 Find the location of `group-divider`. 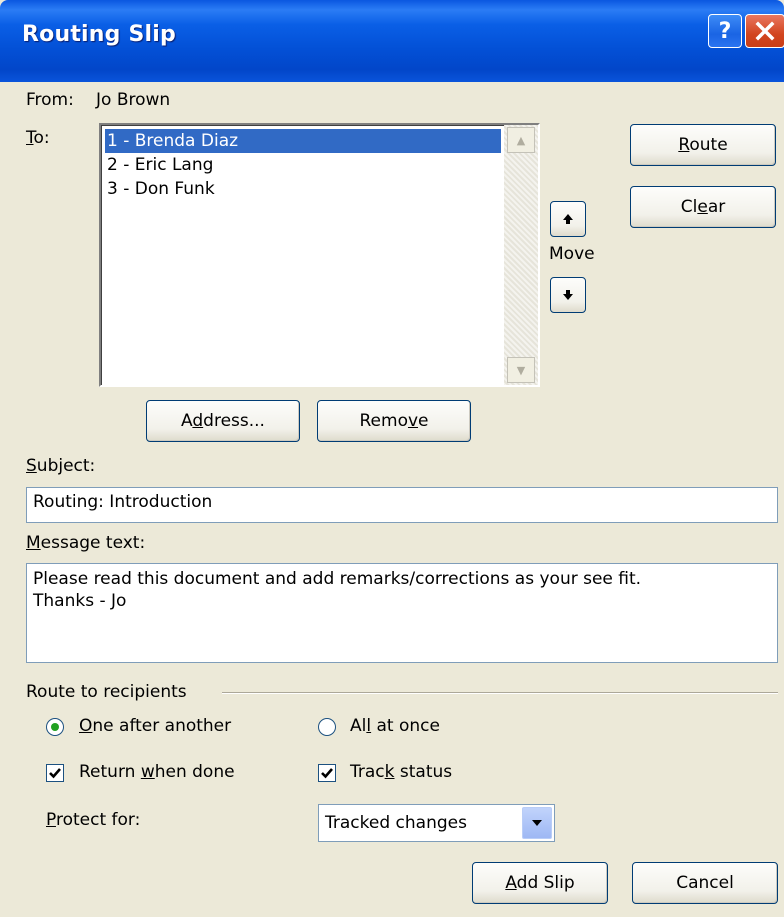

group-divider is located at coordinates (500, 693).